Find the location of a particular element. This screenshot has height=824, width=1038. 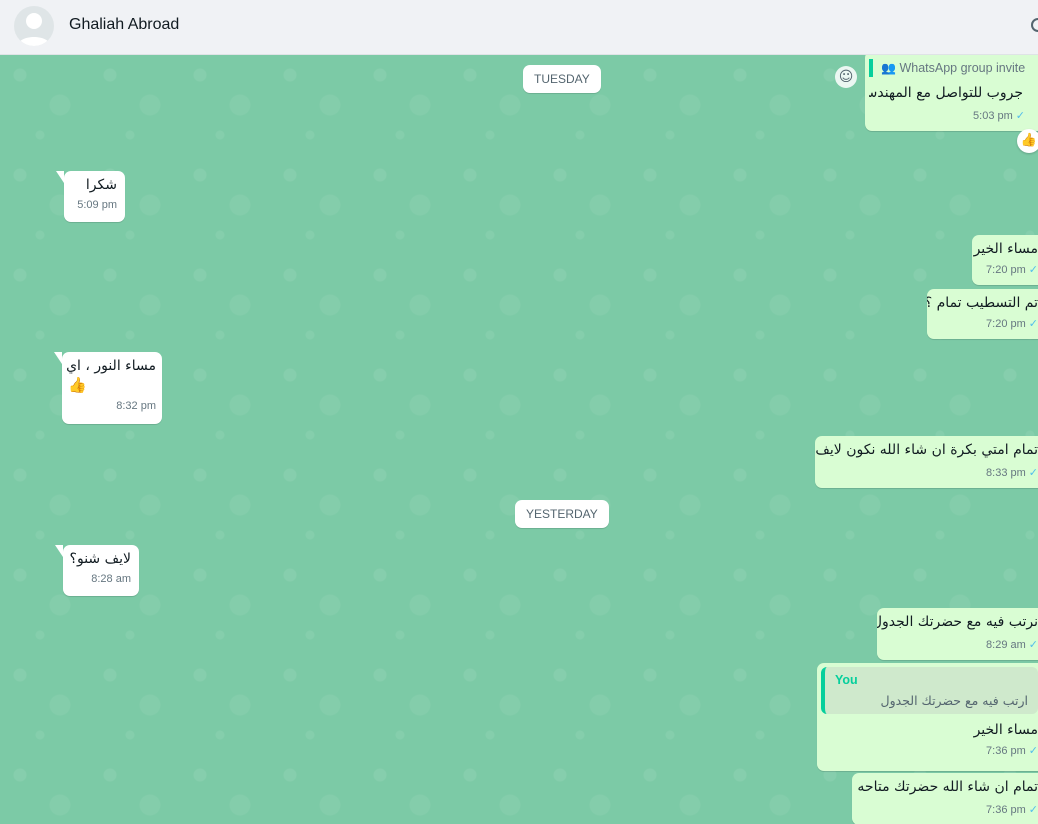

contact-name: Ghaliah Abroad is located at coordinates (124, 25).